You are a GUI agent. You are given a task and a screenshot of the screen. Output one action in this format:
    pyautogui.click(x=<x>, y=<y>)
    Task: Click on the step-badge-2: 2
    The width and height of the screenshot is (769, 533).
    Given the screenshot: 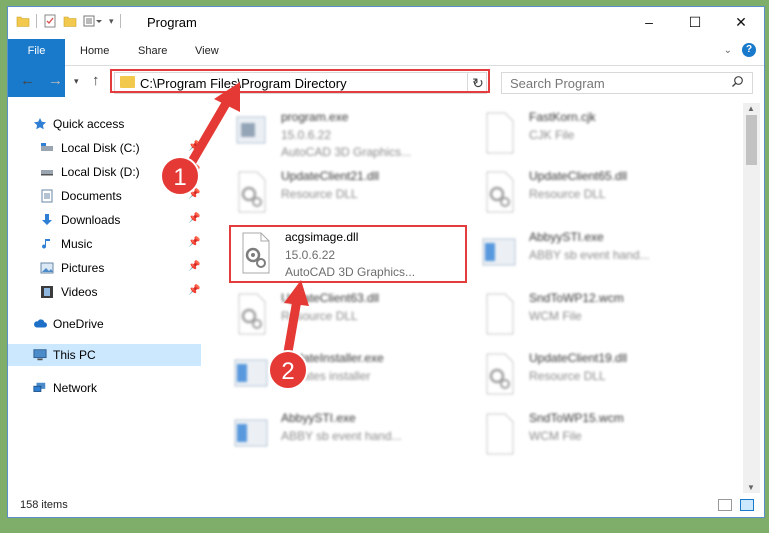 What is the action you would take?
    pyautogui.click(x=288, y=370)
    